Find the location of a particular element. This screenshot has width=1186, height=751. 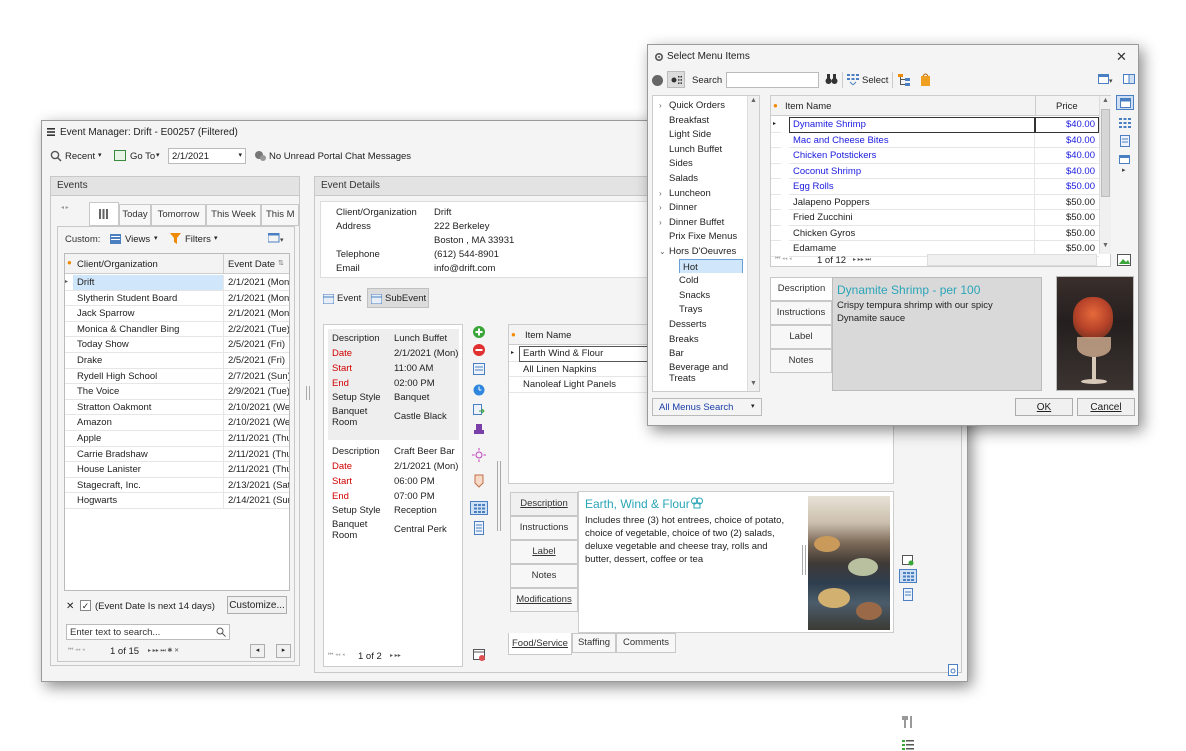

table-row: Slytherin Student Board 2/1/2021 (Mon) is located at coordinates (177, 298).